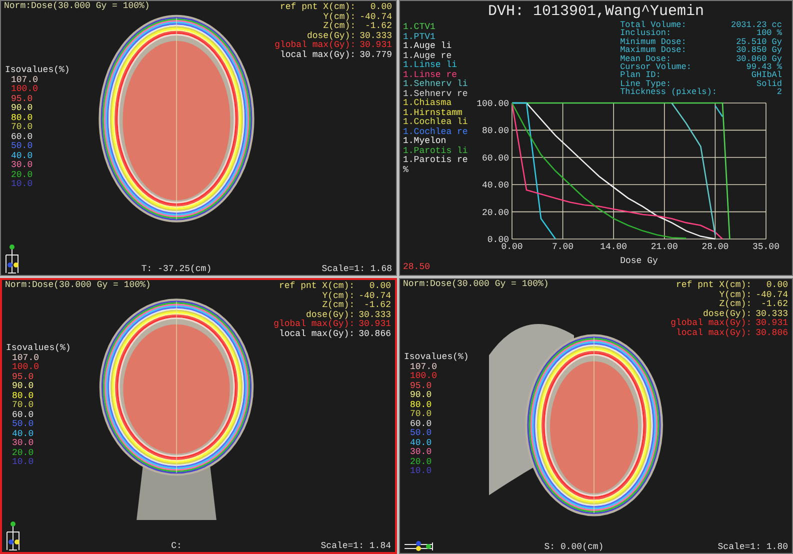 The image size is (793, 554). What do you see at coordinates (492, 103) in the screenshot?
I see `axis-tick-label: 100.00` at bounding box center [492, 103].